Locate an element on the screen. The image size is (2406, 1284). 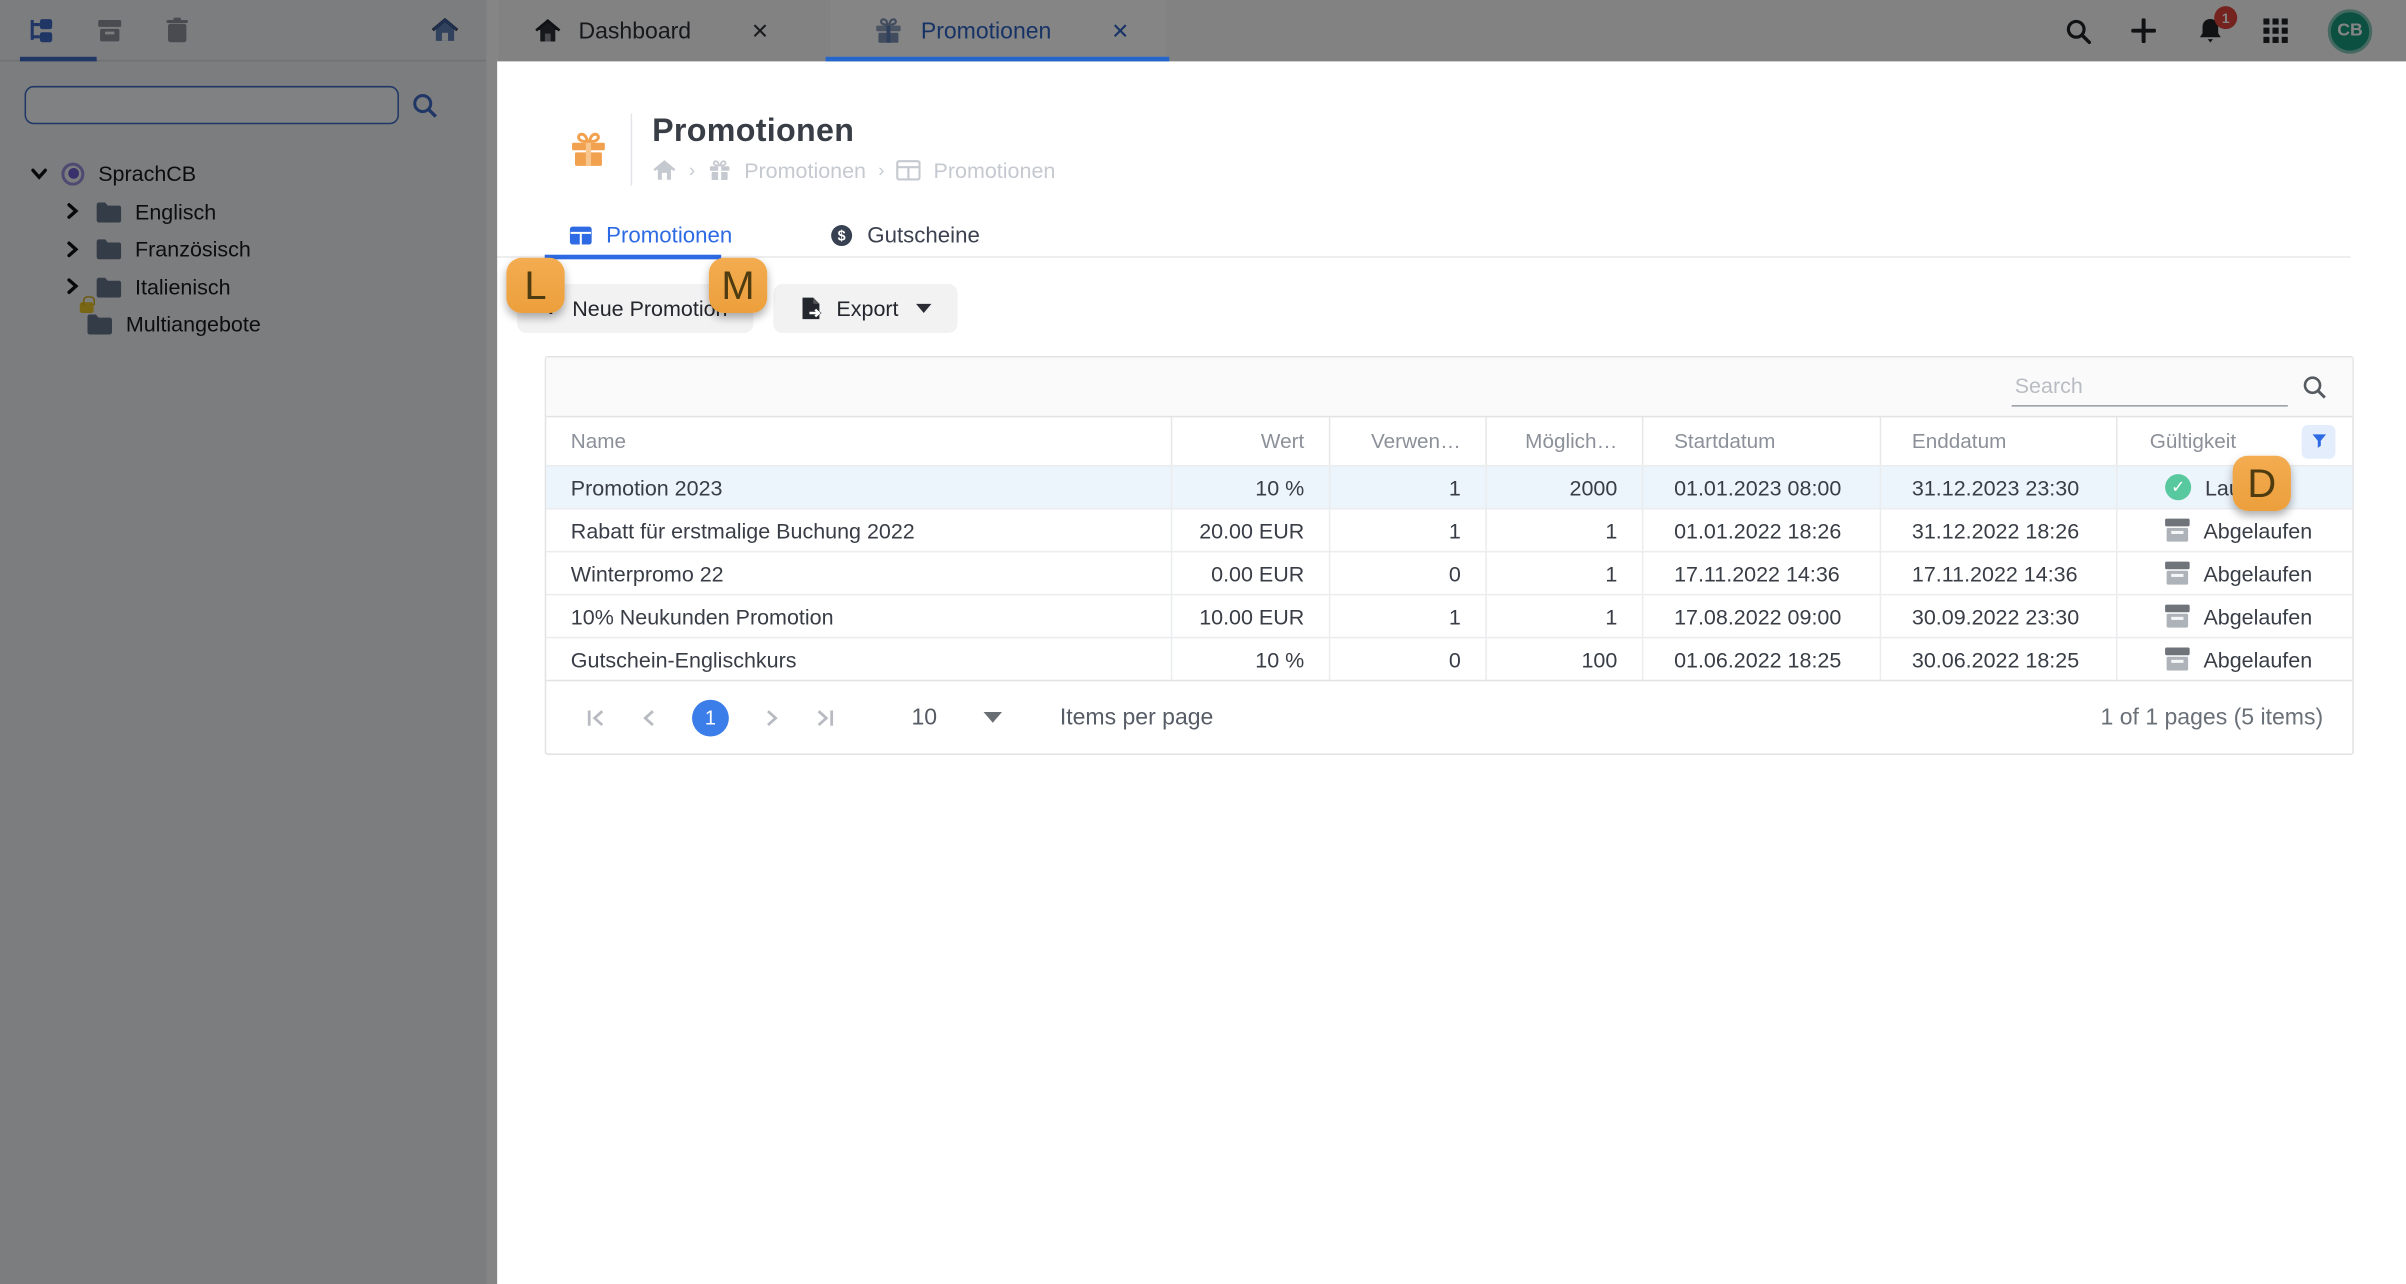
tree-node-label: Italienisch is located at coordinates (183, 286).